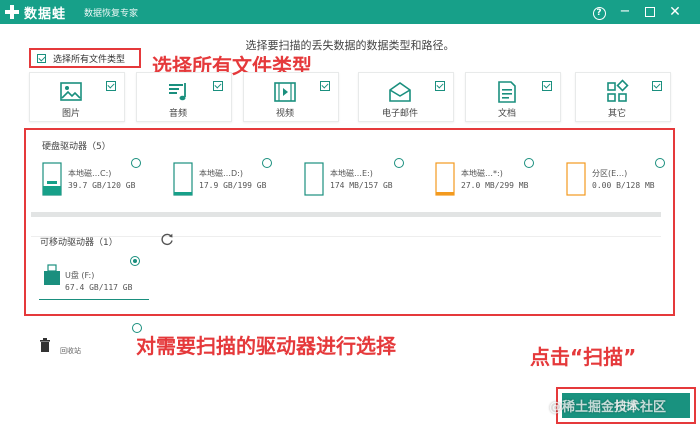  What do you see at coordinates (361, 185) in the screenshot?
I see `drive-size: 174 MB/157 GB` at bounding box center [361, 185].